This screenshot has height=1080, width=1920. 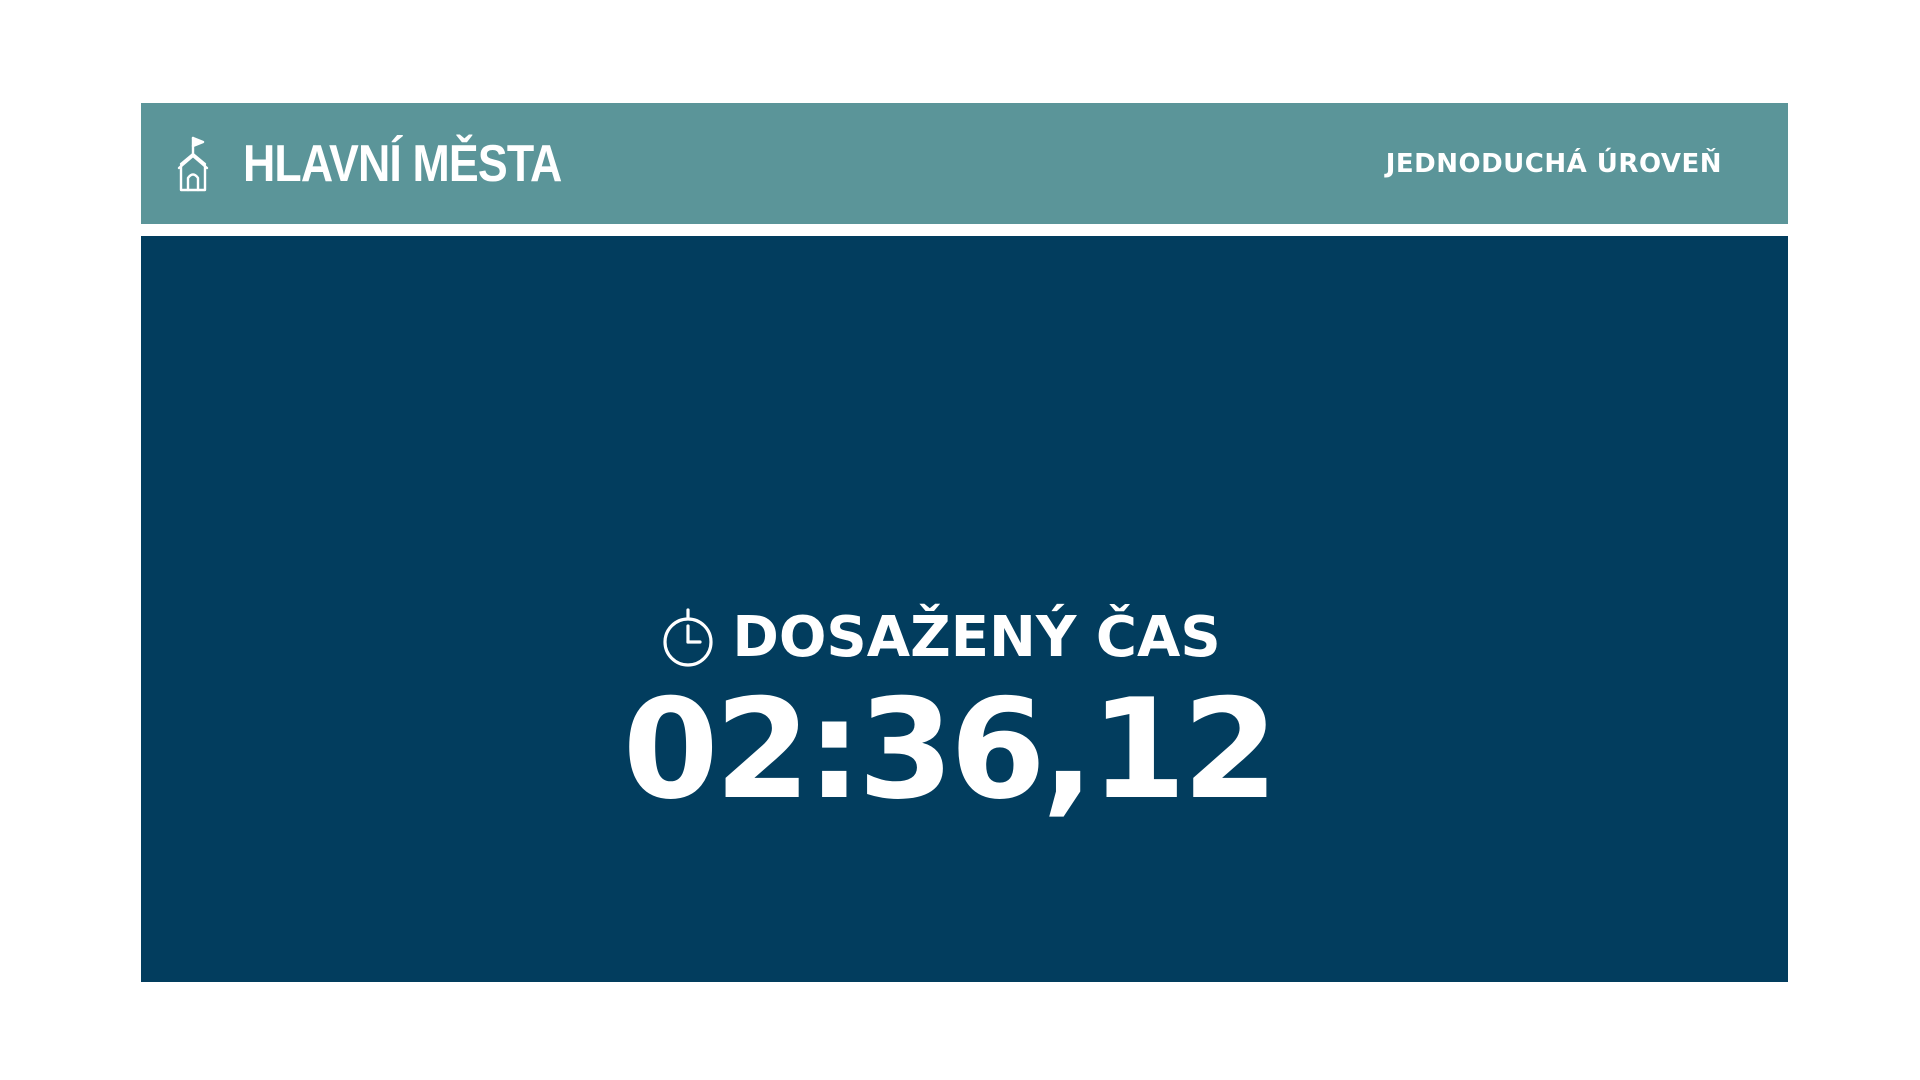 What do you see at coordinates (950, 749) in the screenshot?
I see `achieved-time-value: 02:36,12` at bounding box center [950, 749].